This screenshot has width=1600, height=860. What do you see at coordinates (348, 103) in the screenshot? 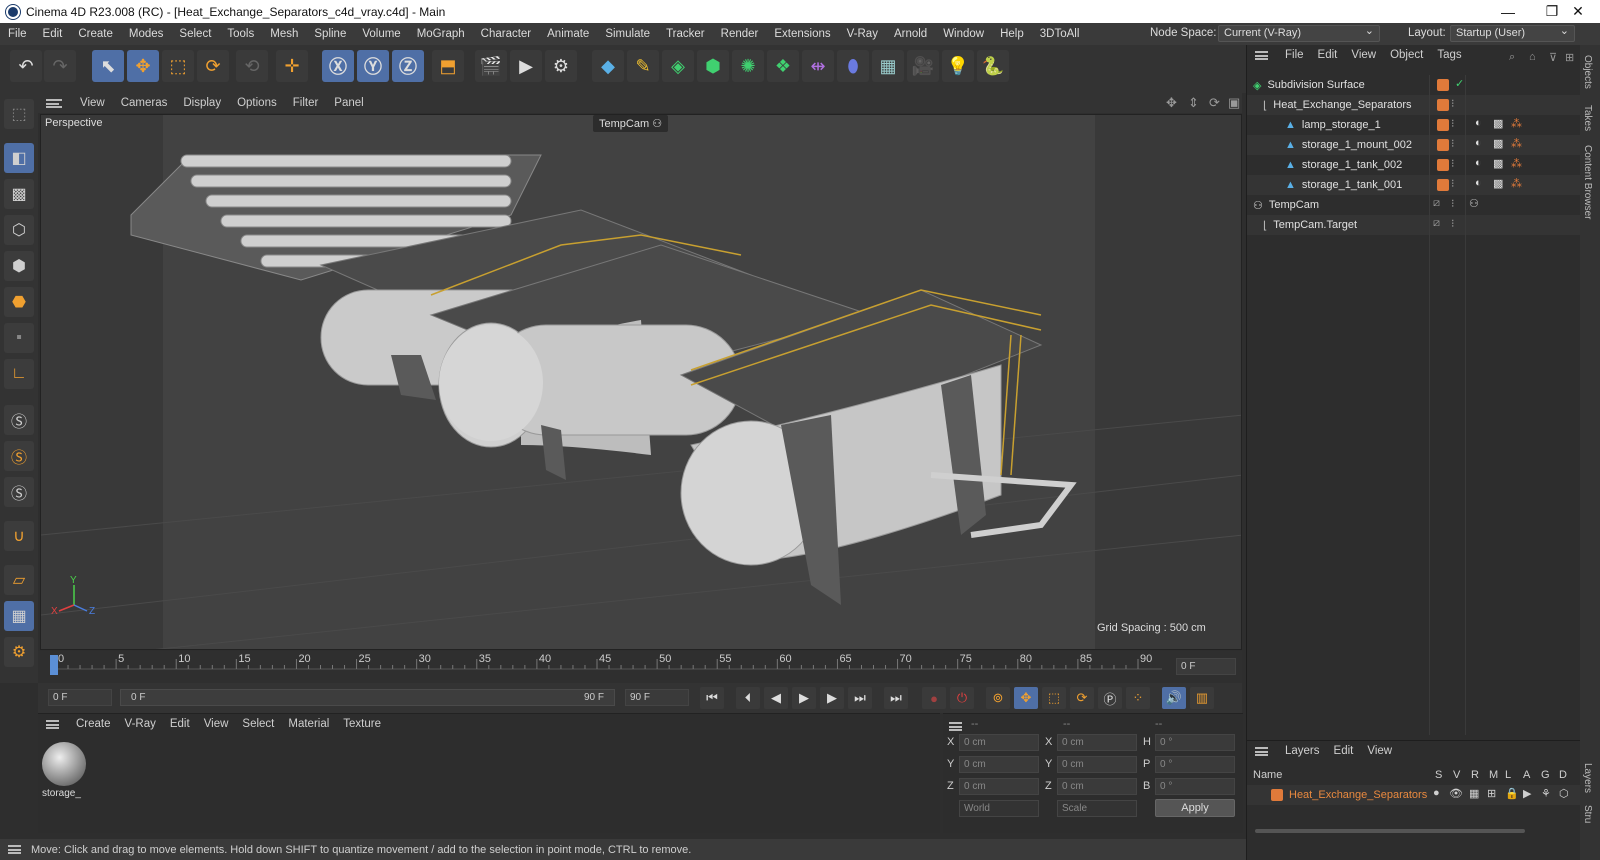
I see `viewport-menu-panel: Panel` at bounding box center [348, 103].